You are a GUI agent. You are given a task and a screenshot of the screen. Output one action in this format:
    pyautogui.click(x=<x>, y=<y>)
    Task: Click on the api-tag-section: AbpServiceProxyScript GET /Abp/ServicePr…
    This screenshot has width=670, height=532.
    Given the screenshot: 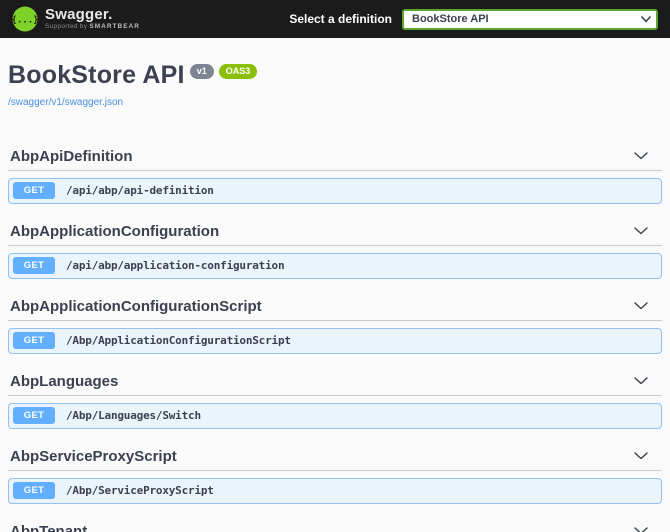 What is the action you would take?
    pyautogui.click(x=335, y=476)
    